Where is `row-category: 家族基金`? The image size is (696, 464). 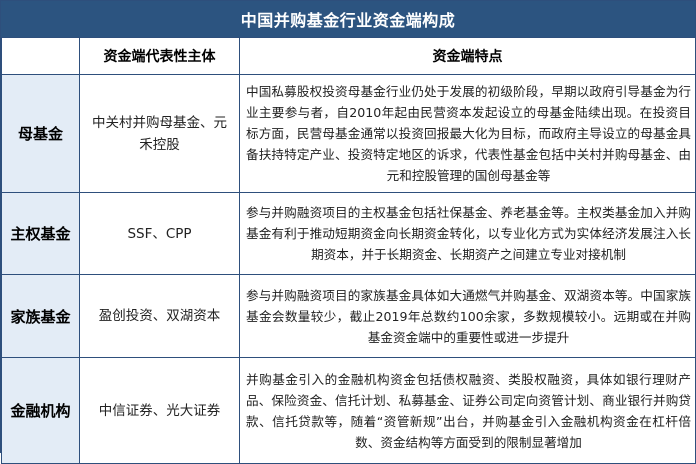
row-category: 家族基金 is located at coordinates (40, 316).